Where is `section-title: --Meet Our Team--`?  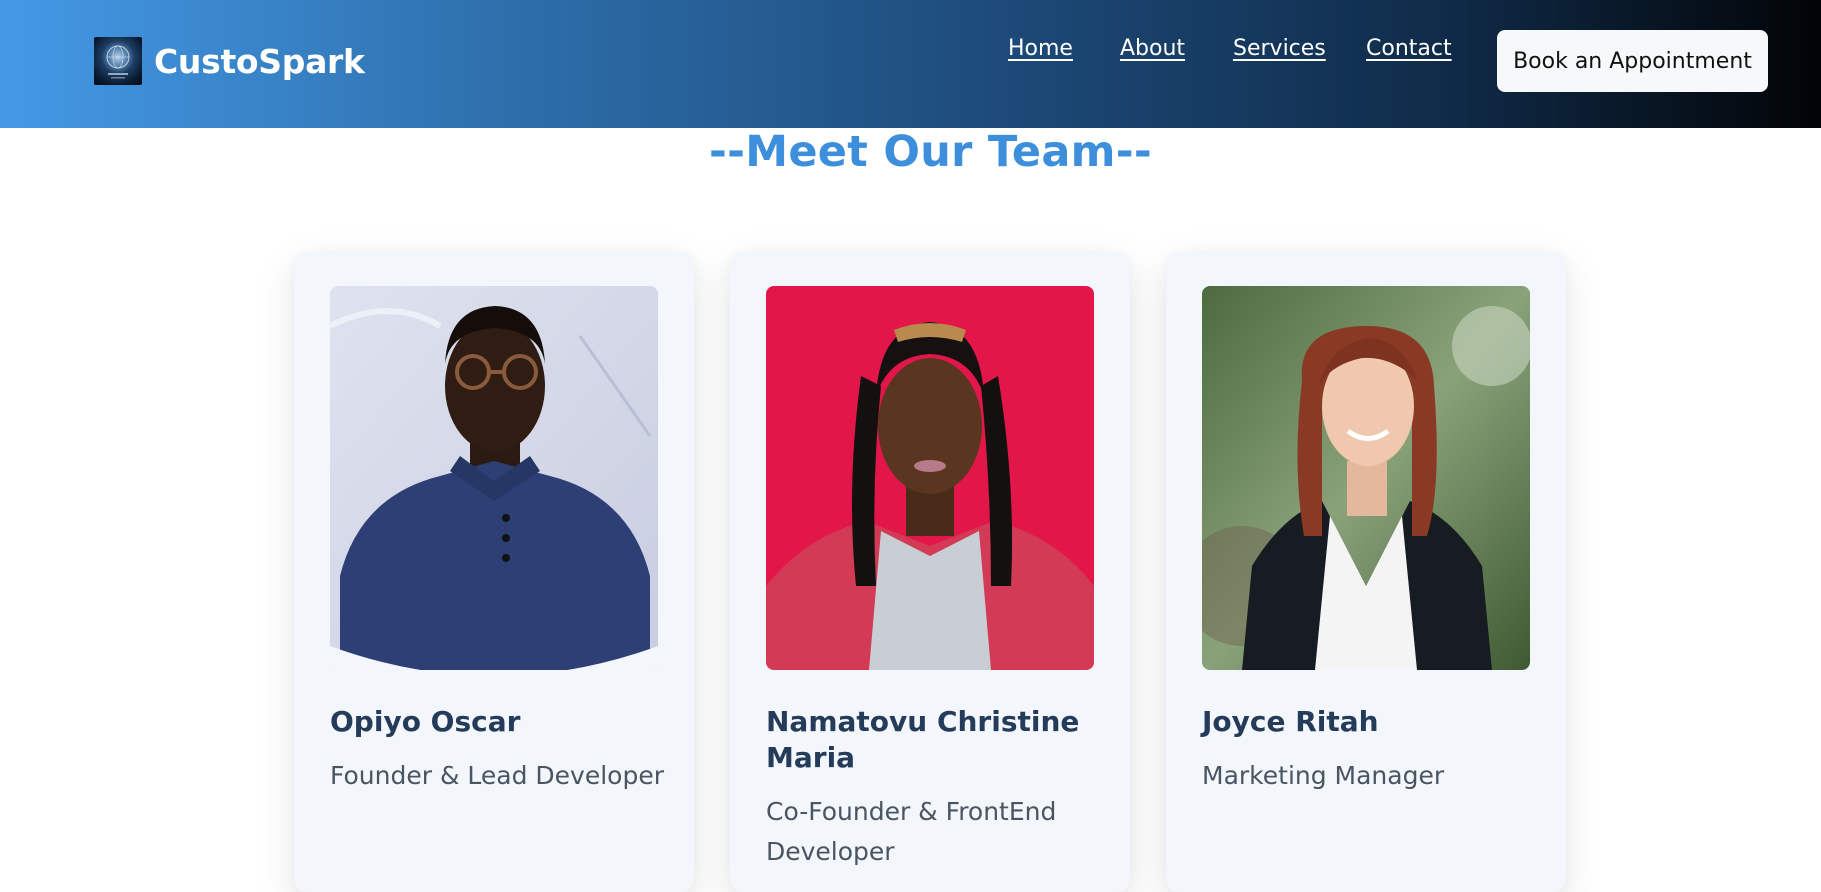 section-title: --Meet Our Team-- is located at coordinates (930, 152).